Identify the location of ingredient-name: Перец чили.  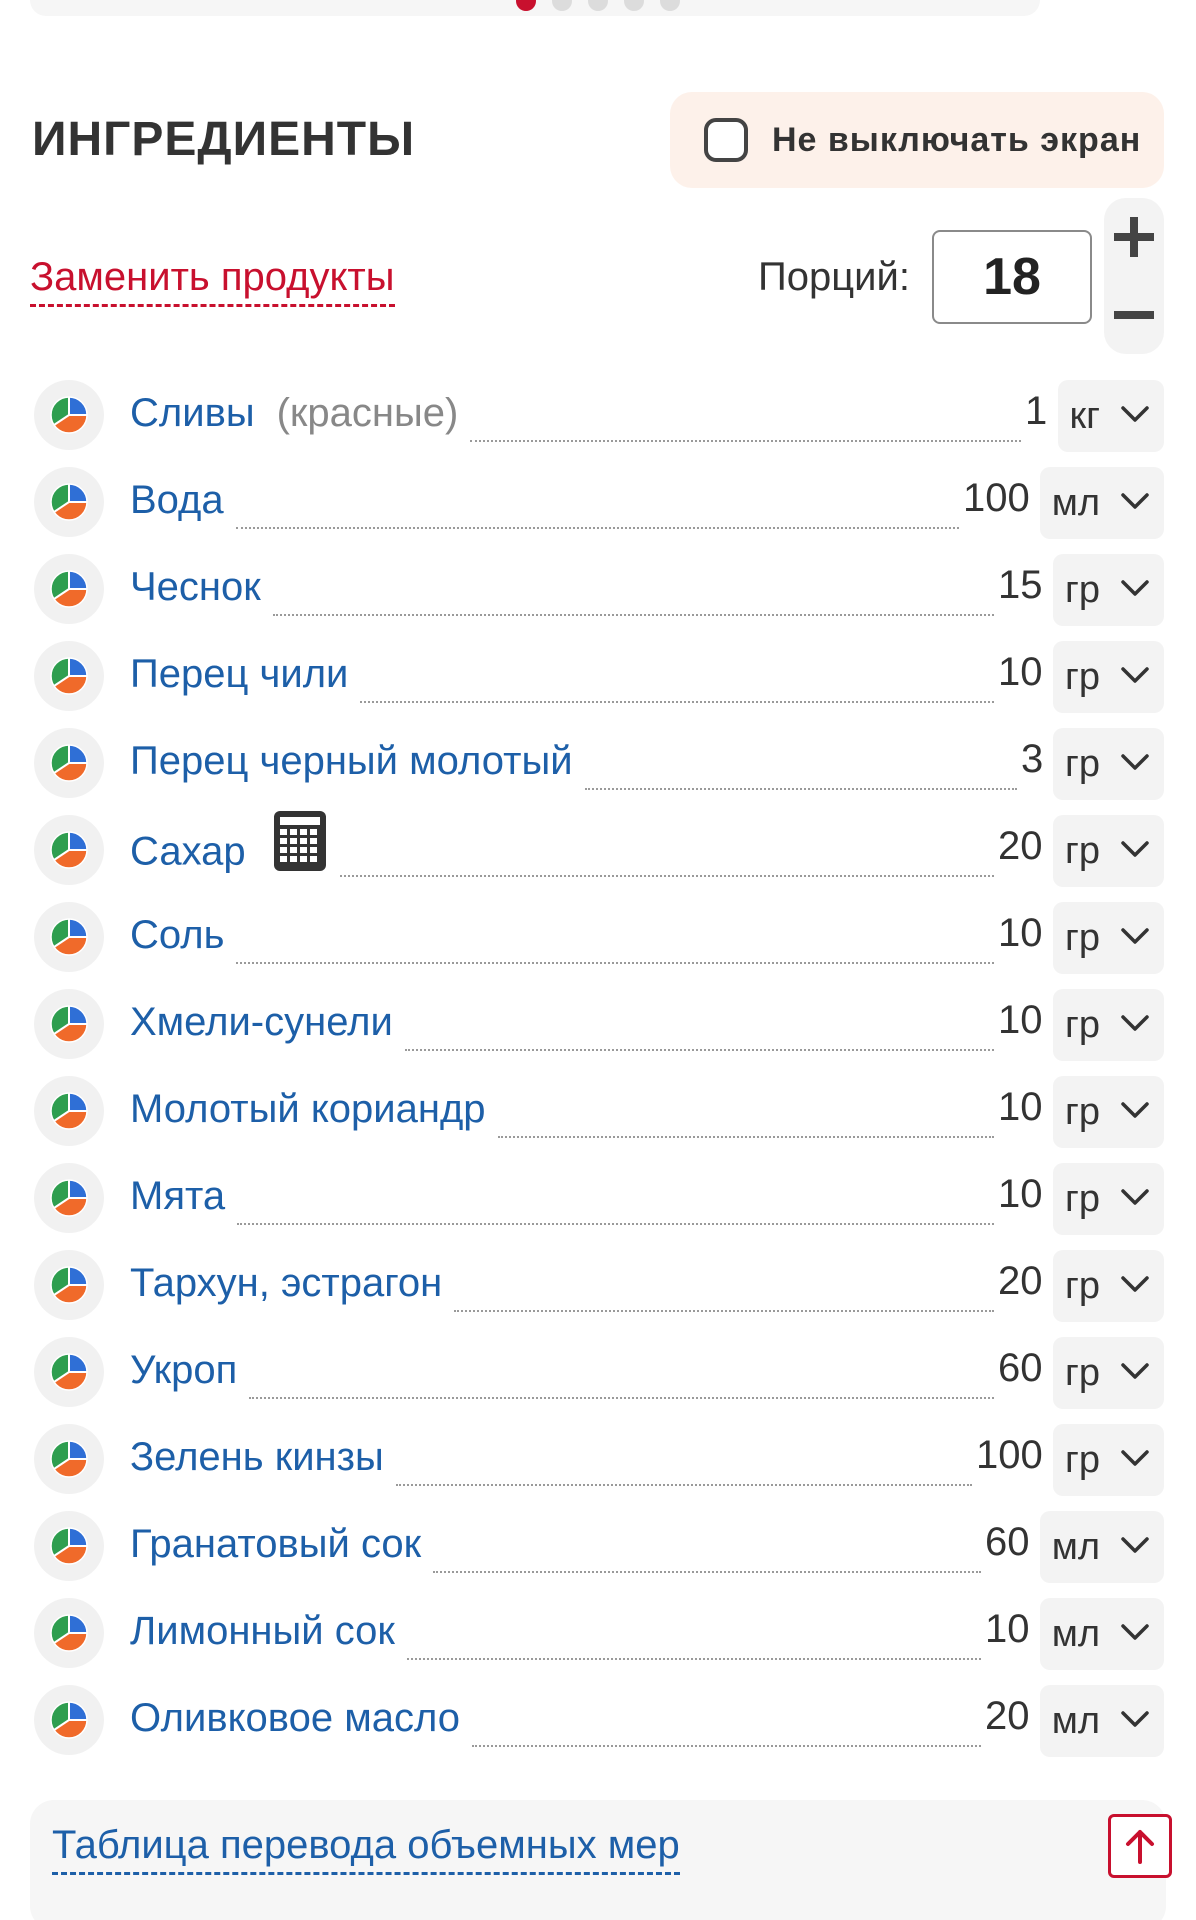
(239, 674).